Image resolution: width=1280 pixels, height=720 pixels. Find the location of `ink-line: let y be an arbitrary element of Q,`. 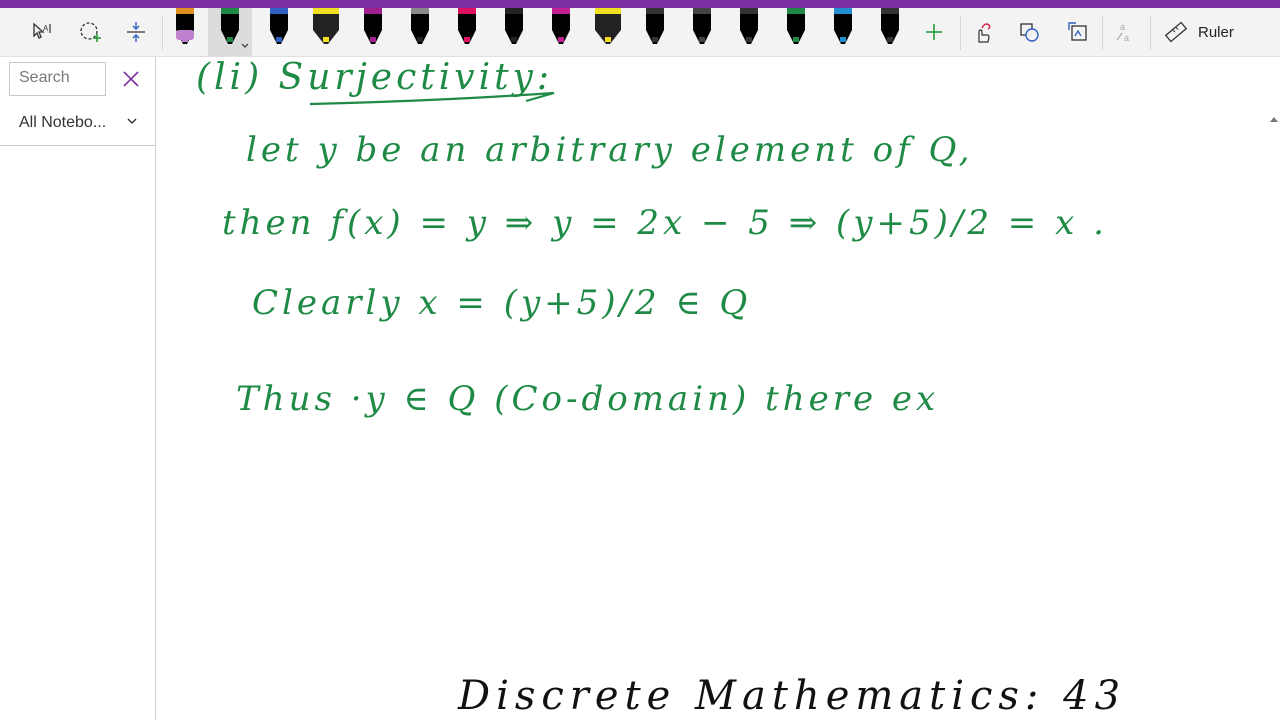

ink-line: let y be an arbitrary element of Q, is located at coordinates (610, 150).